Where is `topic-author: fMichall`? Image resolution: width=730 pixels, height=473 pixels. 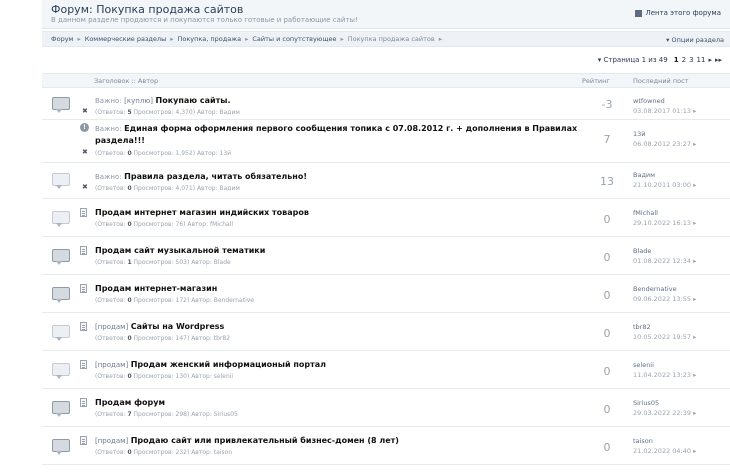 topic-author: fMichall is located at coordinates (221, 224).